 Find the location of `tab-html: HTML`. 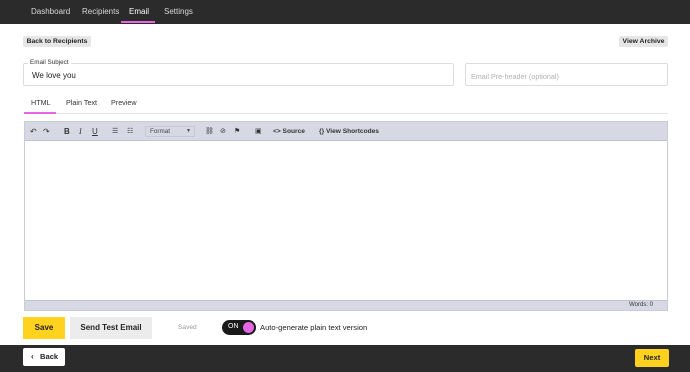

tab-html: HTML is located at coordinates (41, 102).